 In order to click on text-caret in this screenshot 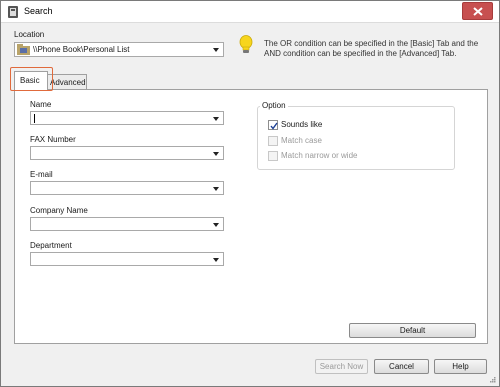, I will do `click(34, 118)`.